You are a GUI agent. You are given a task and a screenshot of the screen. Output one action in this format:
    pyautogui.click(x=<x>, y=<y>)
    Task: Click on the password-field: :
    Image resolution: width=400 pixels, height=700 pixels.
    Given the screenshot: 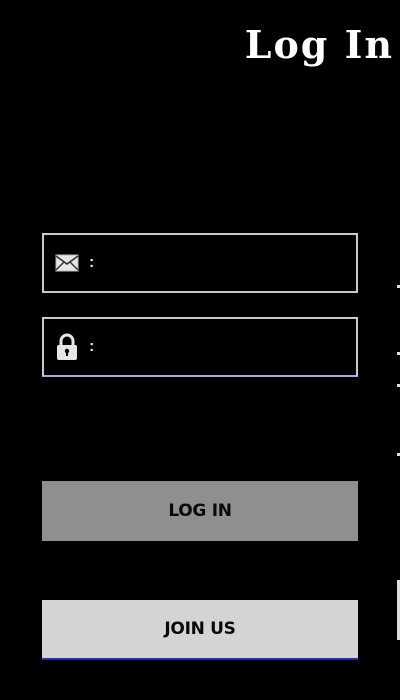 What is the action you would take?
    pyautogui.click(x=200, y=347)
    